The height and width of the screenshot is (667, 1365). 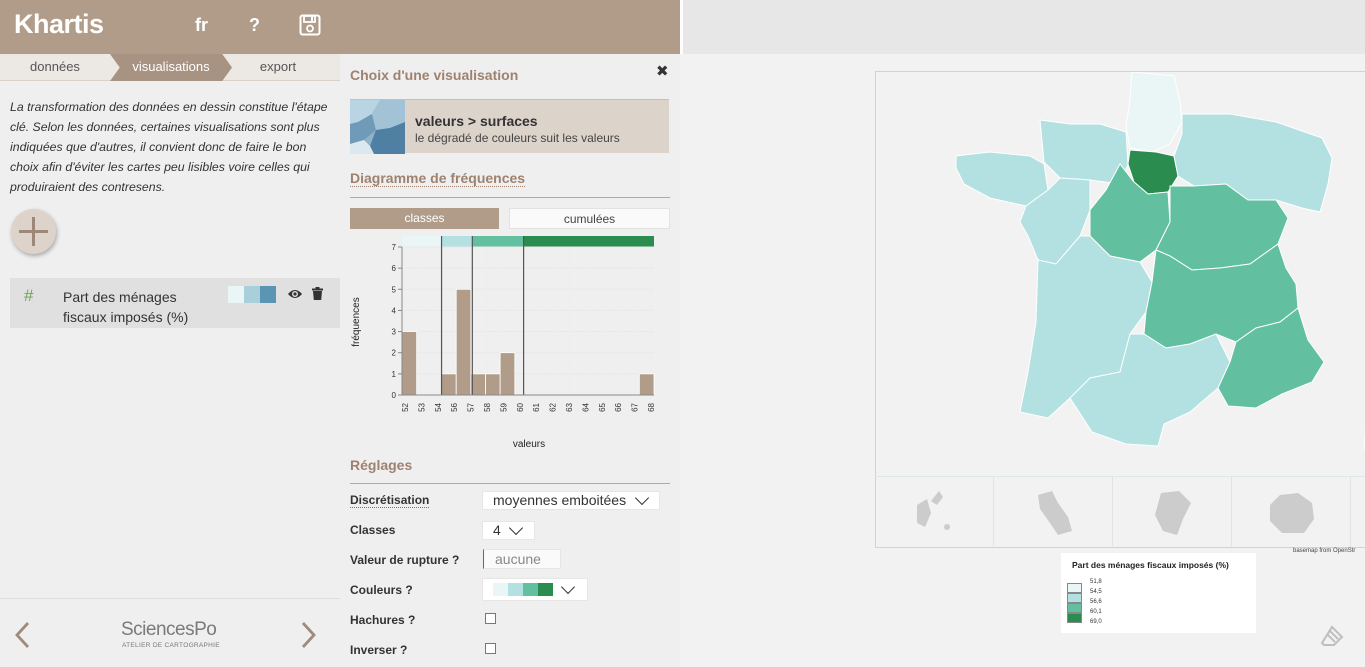 What do you see at coordinates (254, 25) in the screenshot?
I see `help-button: ?` at bounding box center [254, 25].